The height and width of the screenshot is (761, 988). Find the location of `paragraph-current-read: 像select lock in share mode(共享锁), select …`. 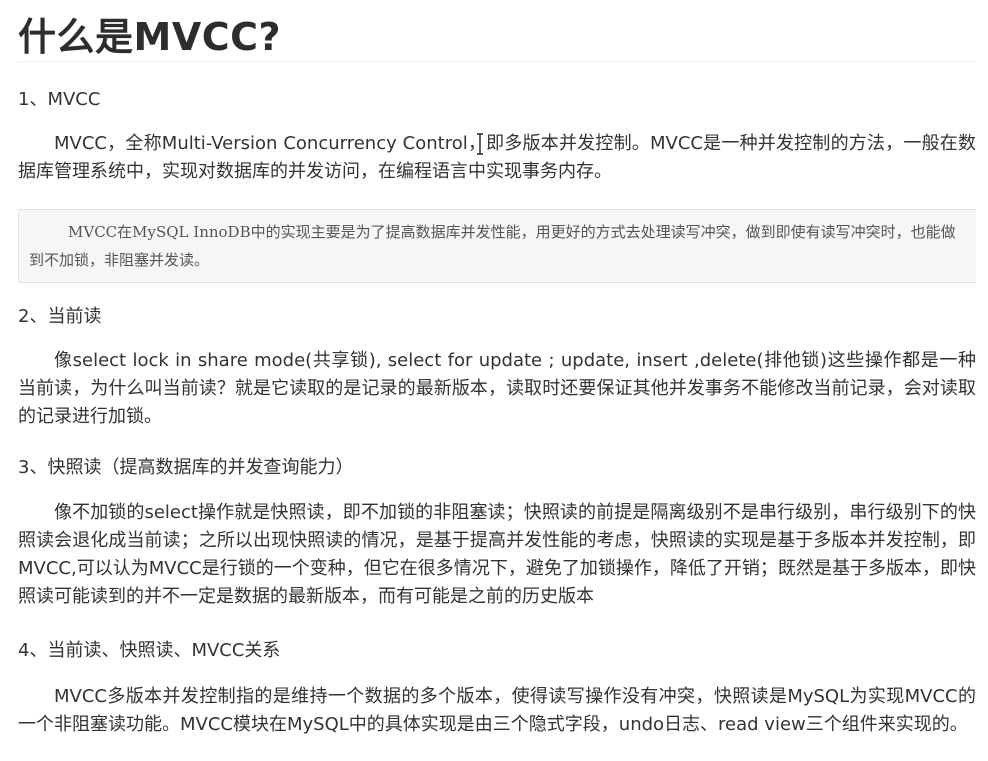

paragraph-current-read: 像select lock in share mode(共享锁), select … is located at coordinates (497, 388).